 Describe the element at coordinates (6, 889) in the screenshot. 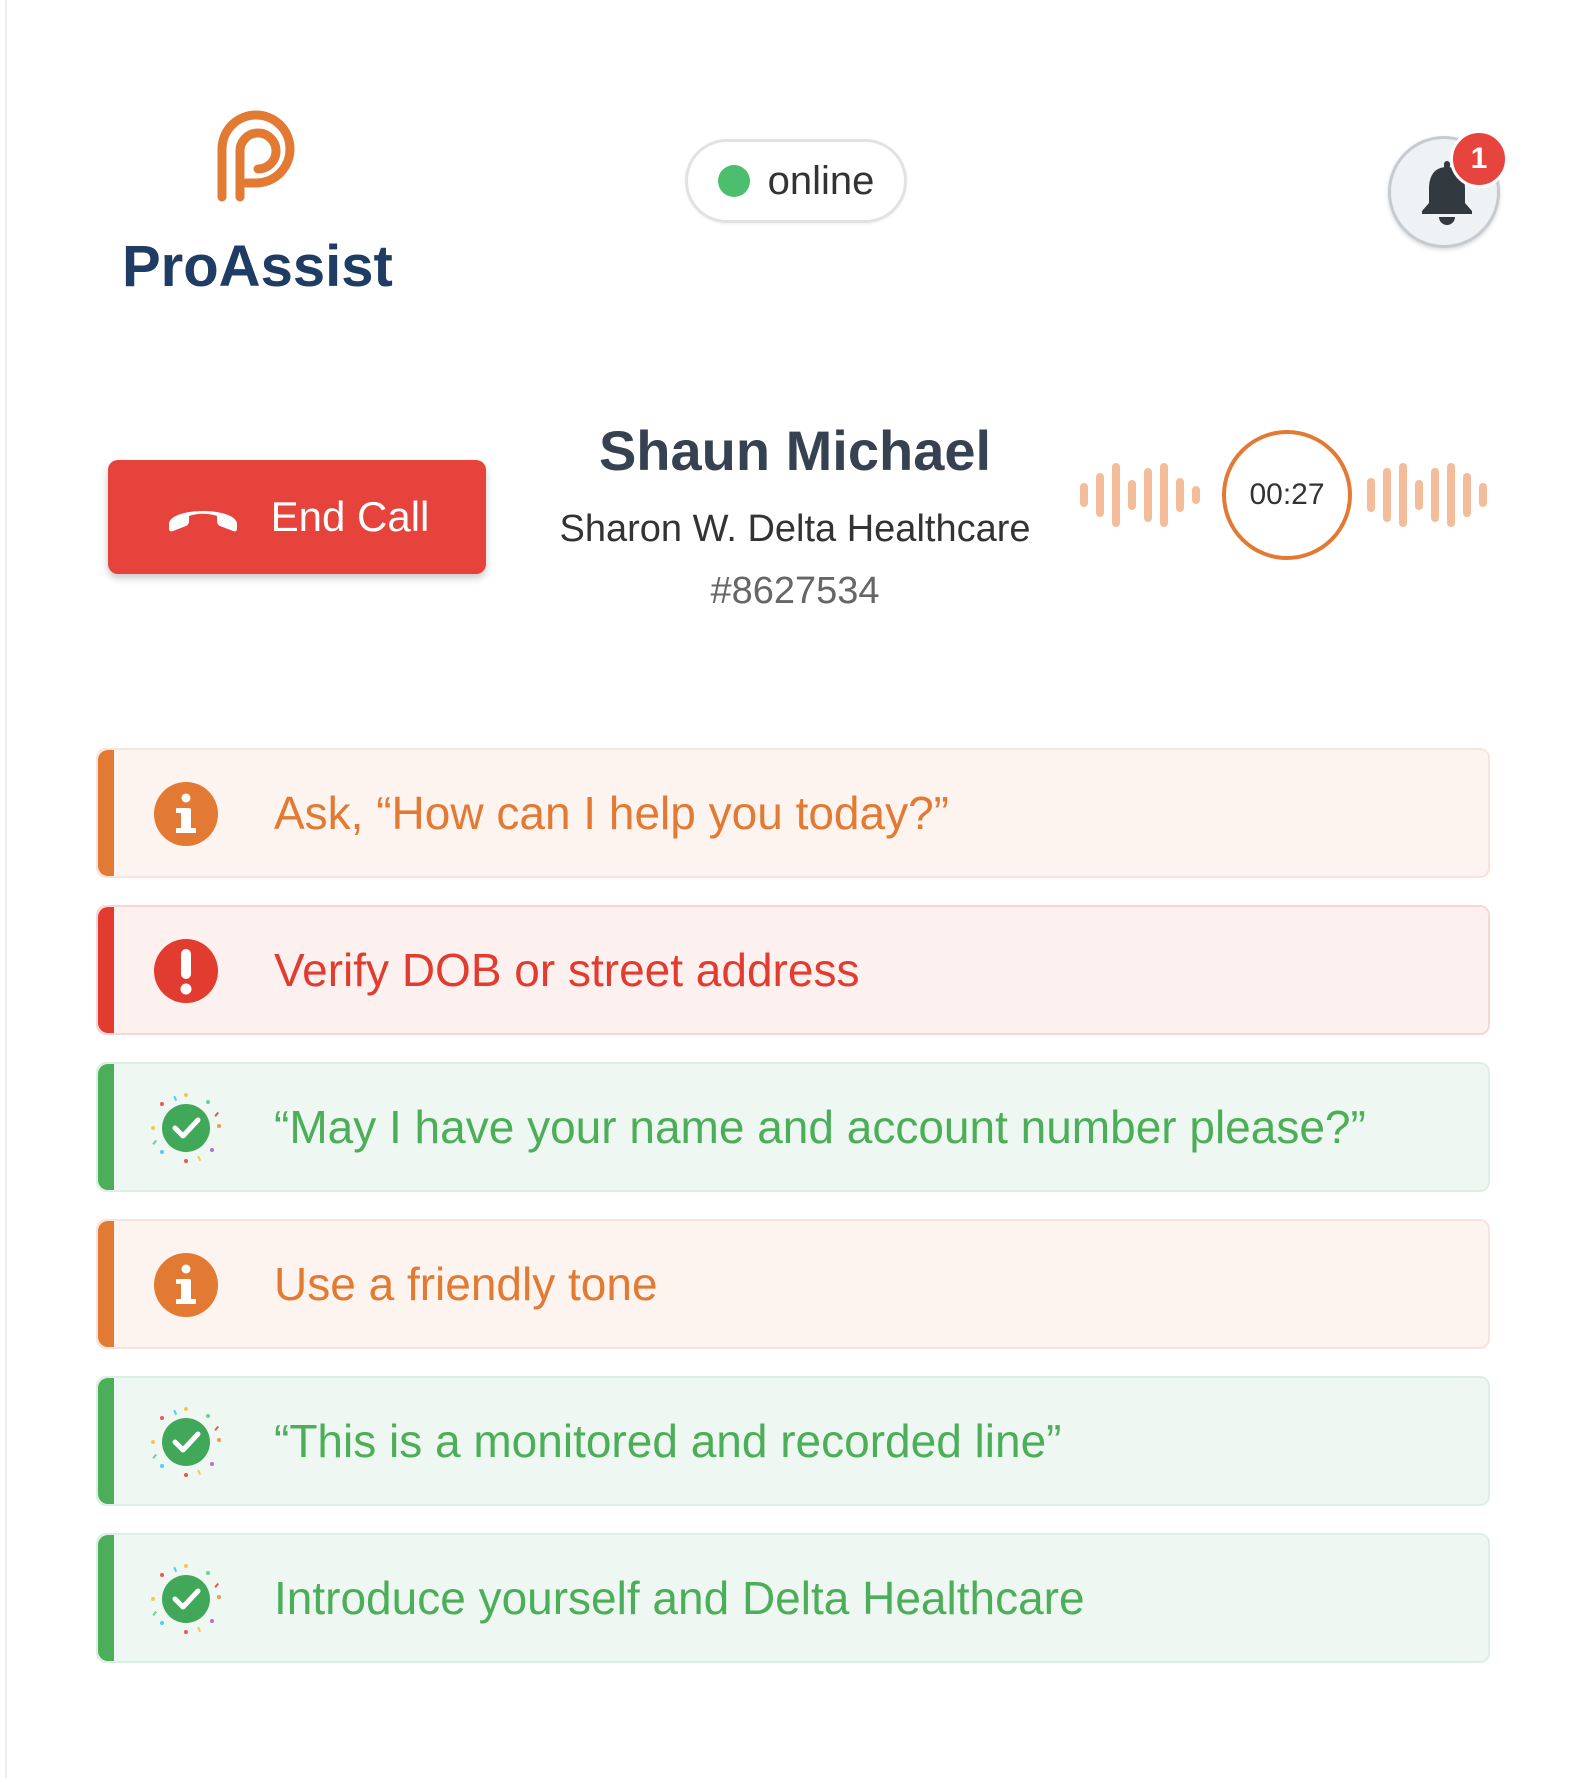

I see `window-edge` at that location.